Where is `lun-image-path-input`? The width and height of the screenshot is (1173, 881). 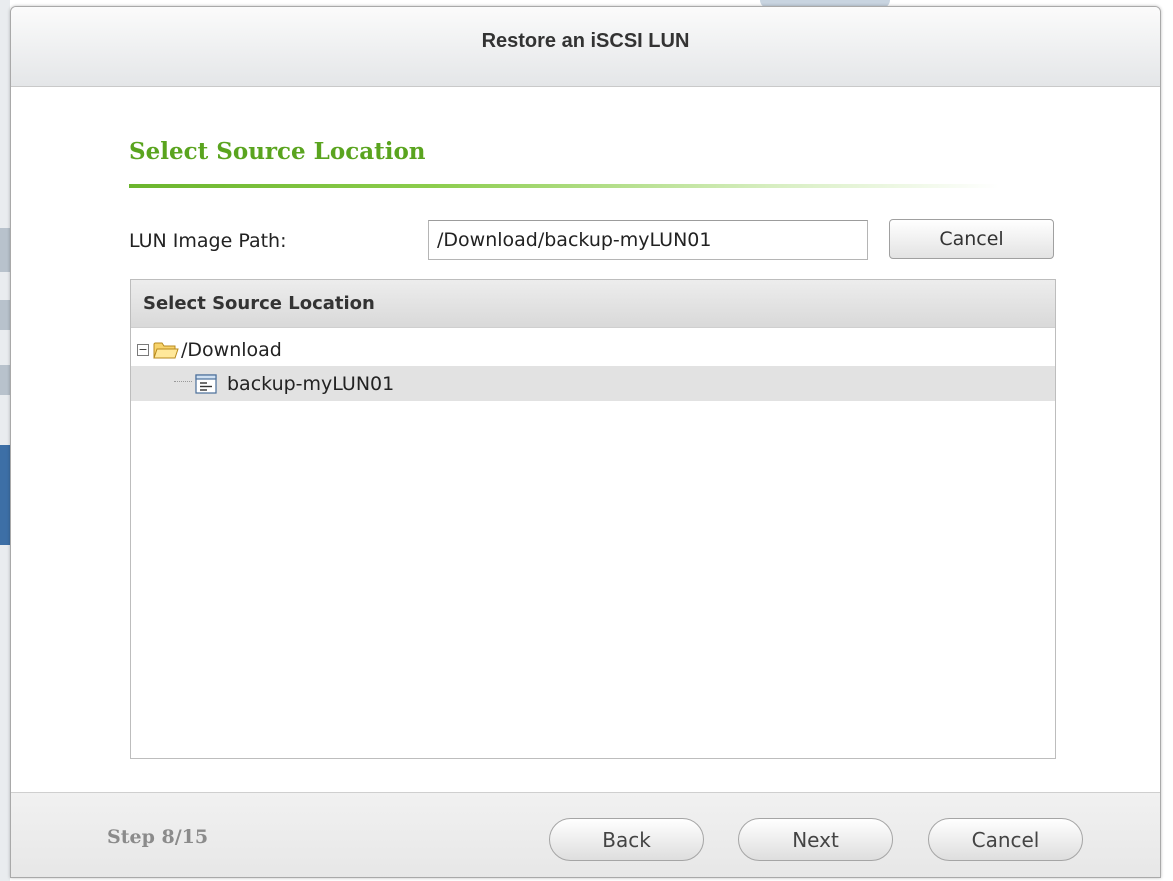 lun-image-path-input is located at coordinates (648, 240).